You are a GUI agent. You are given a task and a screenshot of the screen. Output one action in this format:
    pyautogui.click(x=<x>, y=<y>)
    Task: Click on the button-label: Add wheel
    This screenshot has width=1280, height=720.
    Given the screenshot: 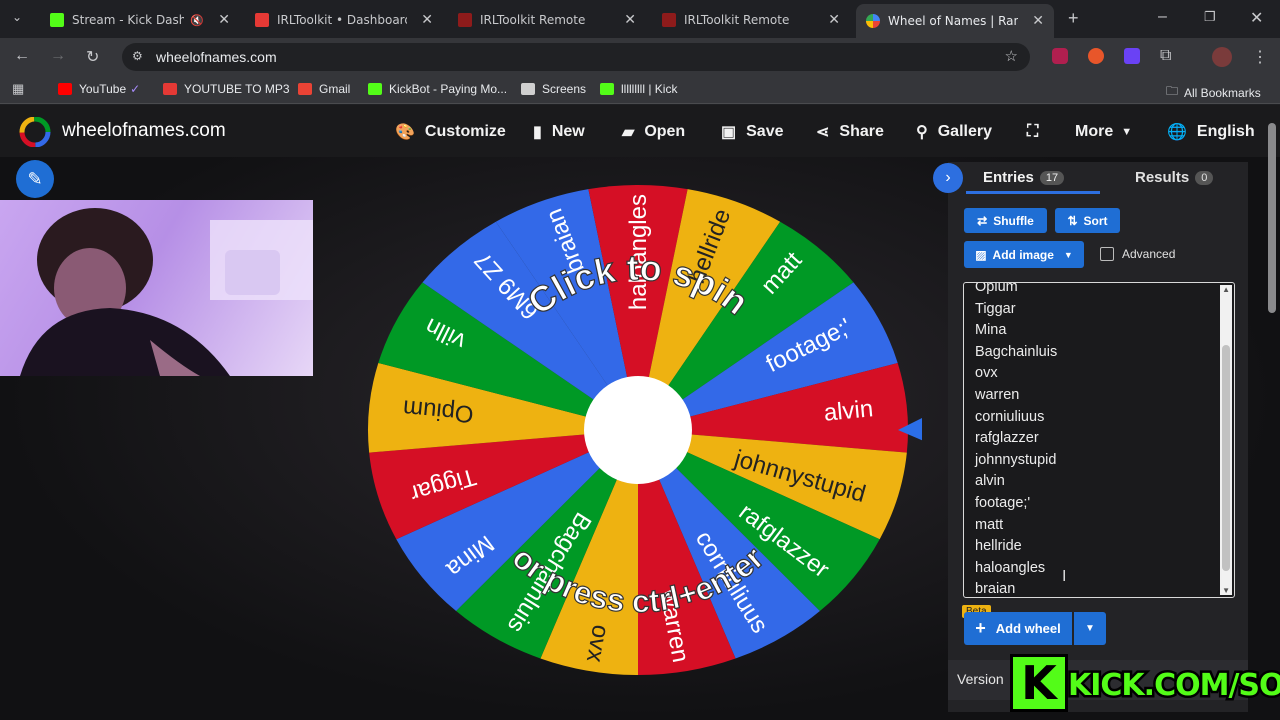 What is the action you would take?
    pyautogui.click(x=1028, y=628)
    